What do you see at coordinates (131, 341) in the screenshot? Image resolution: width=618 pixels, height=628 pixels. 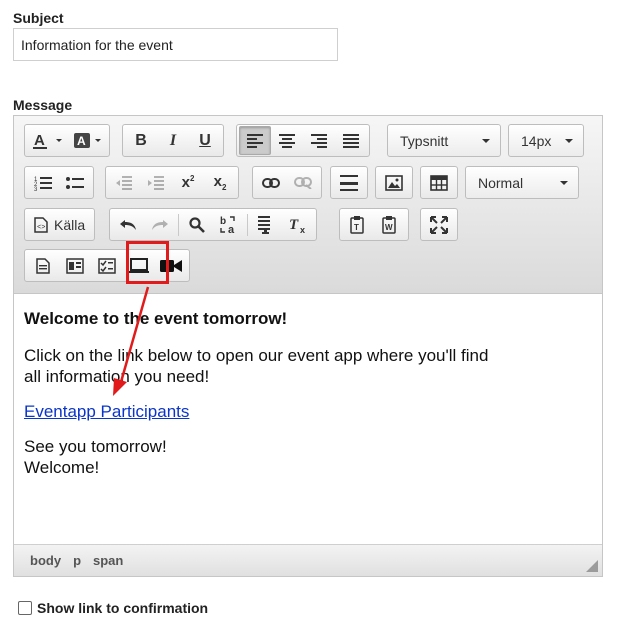 I see `annotation-arrow` at bounding box center [131, 341].